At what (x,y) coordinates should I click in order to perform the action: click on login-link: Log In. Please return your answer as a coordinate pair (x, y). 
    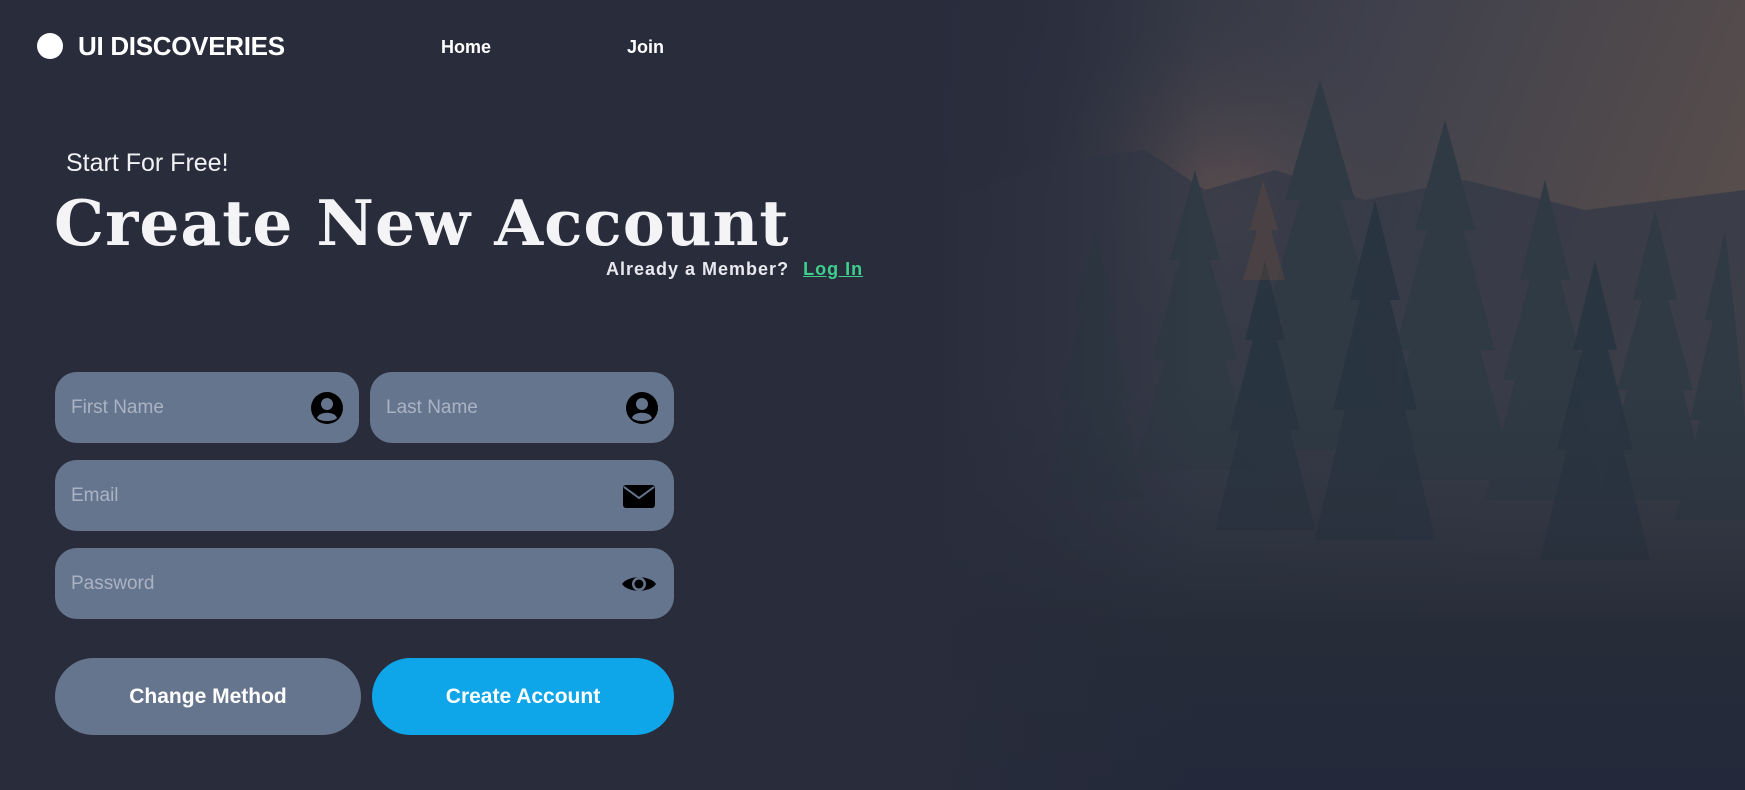
    Looking at the image, I should click on (833, 269).